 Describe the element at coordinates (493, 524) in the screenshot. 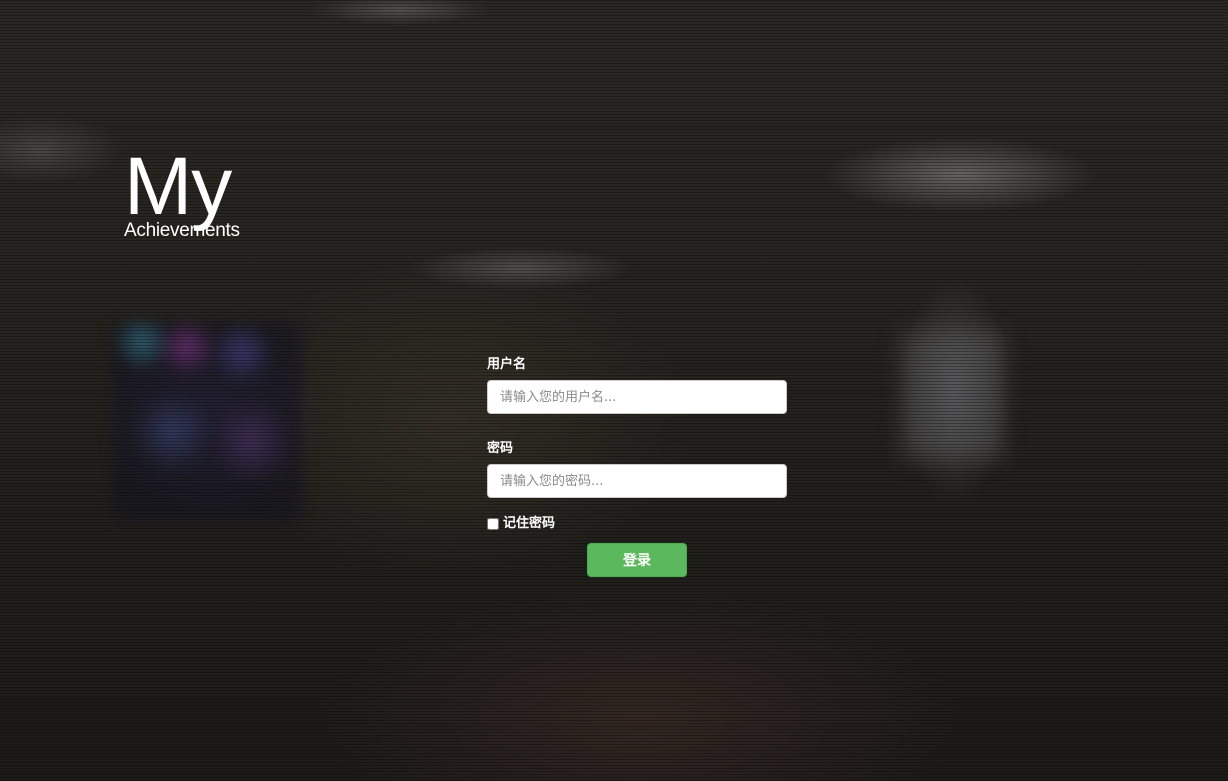

I see `remember-password-checkbox` at that location.